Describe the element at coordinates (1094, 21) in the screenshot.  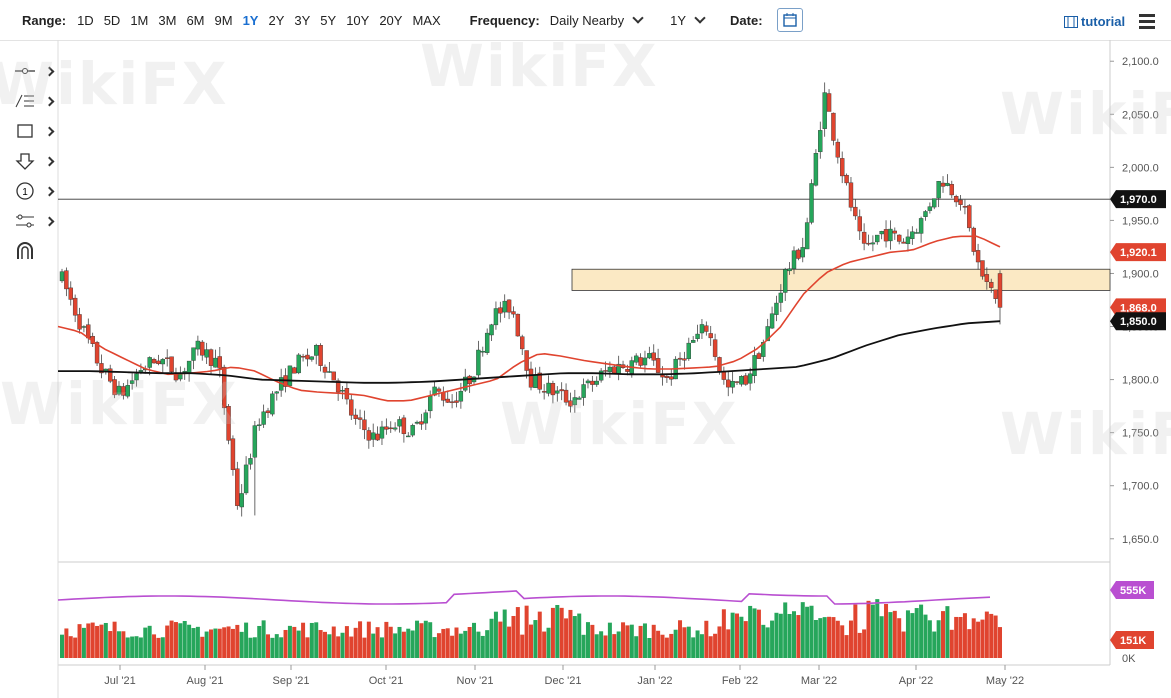
I see `tutorial-link: tutorial` at that location.